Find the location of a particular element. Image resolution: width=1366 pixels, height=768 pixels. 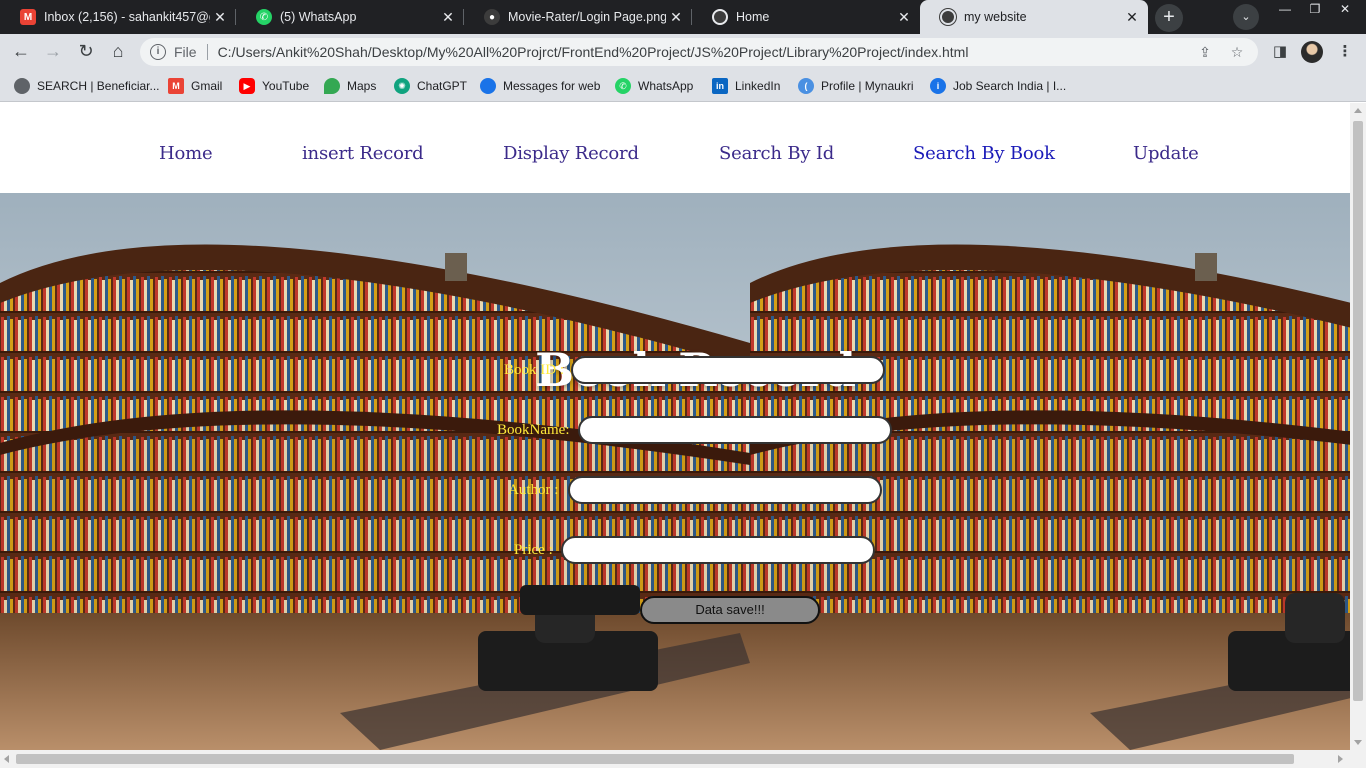

bookmark-gmail: M Gmail is located at coordinates (195, 86).